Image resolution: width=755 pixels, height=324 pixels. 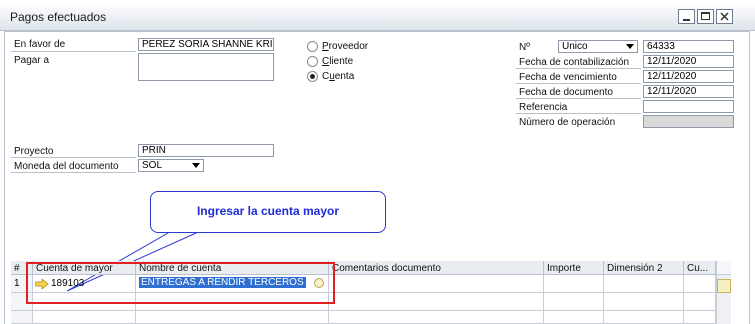 I want to click on col-header-comentarios: Comentarios documento, so click(x=436, y=268).